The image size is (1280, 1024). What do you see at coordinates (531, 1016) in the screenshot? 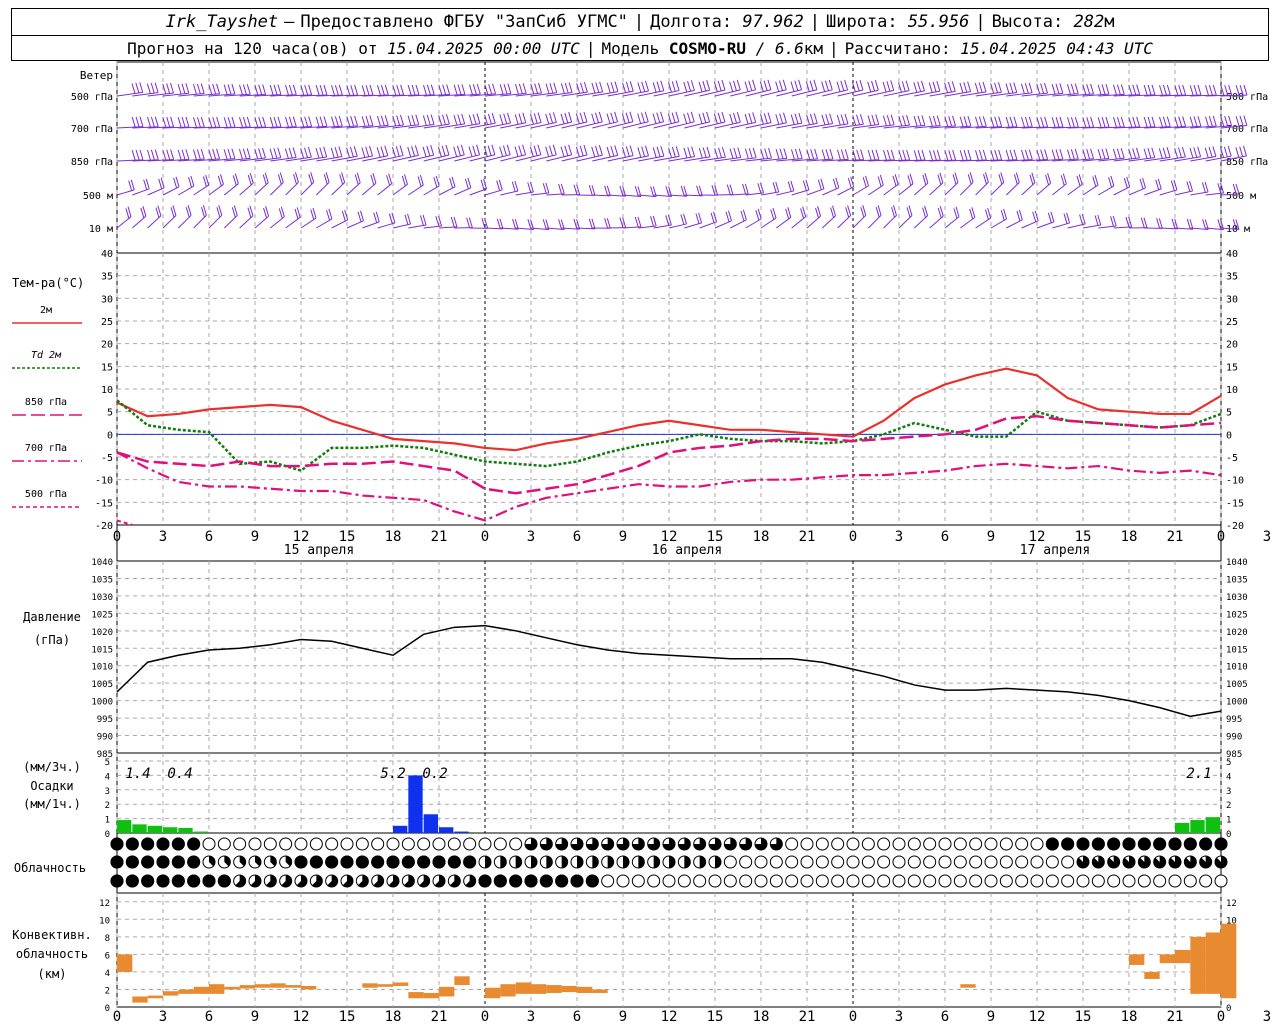
I see `x-tick-label-conv: 3` at bounding box center [531, 1016].